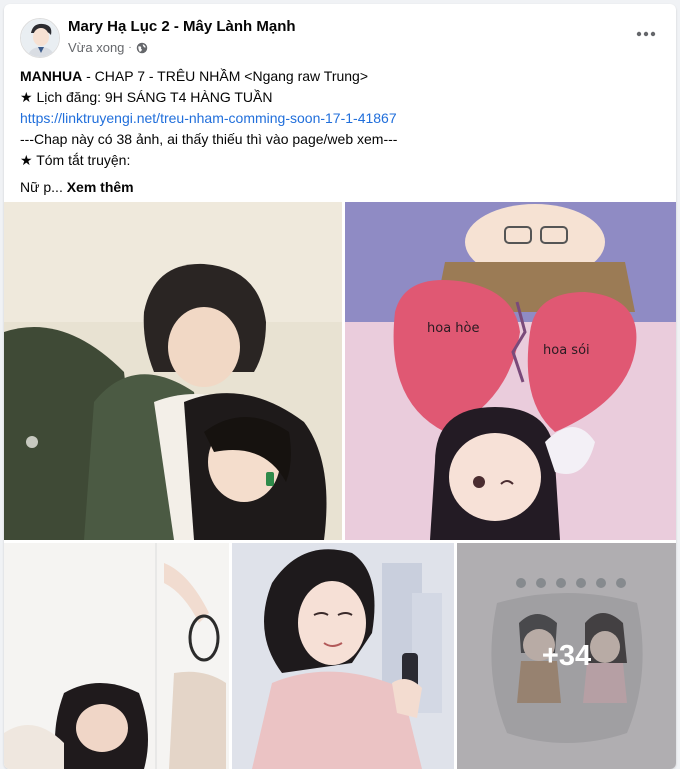 The height and width of the screenshot is (769, 680). What do you see at coordinates (146, 97) in the screenshot?
I see `text-schedule: ★ Lịch đăng: 9H SÁNG T4 HÀNG TUẦN` at bounding box center [146, 97].